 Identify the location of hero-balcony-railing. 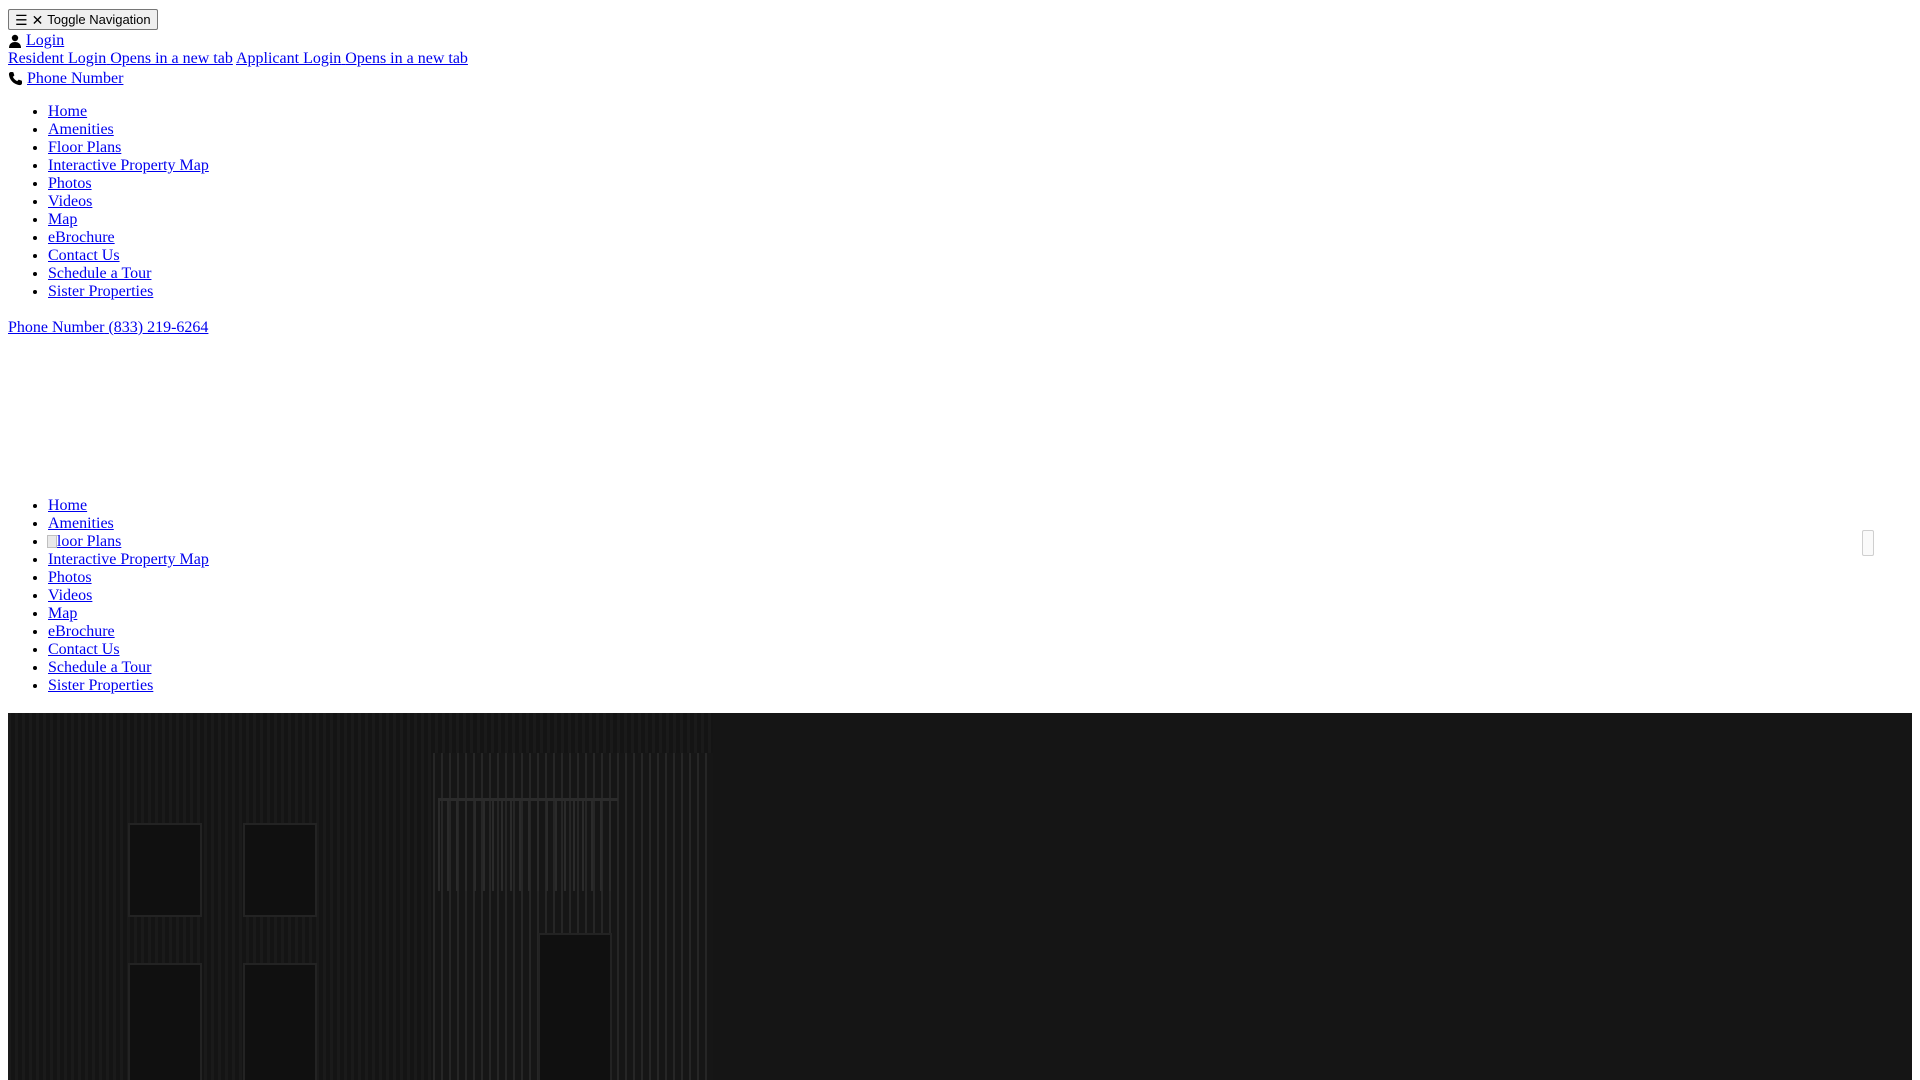
(528, 844).